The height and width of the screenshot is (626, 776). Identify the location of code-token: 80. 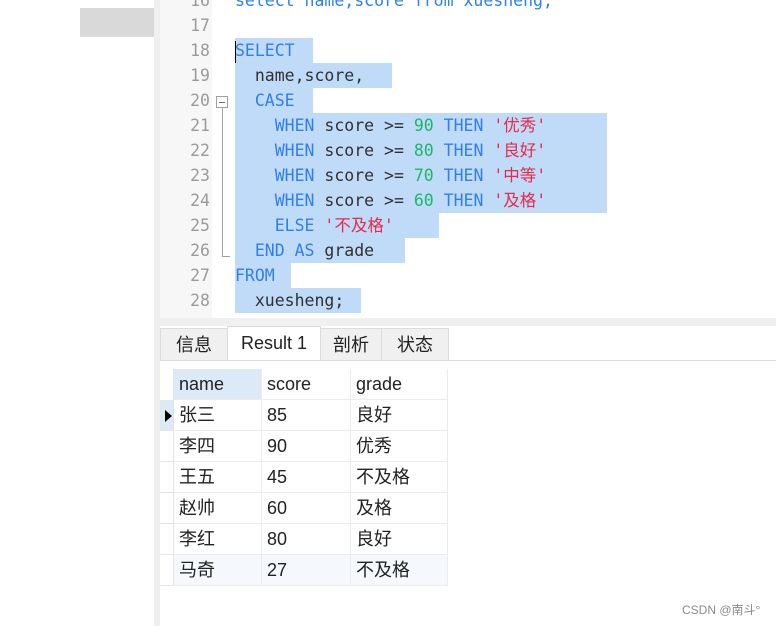
(423, 150).